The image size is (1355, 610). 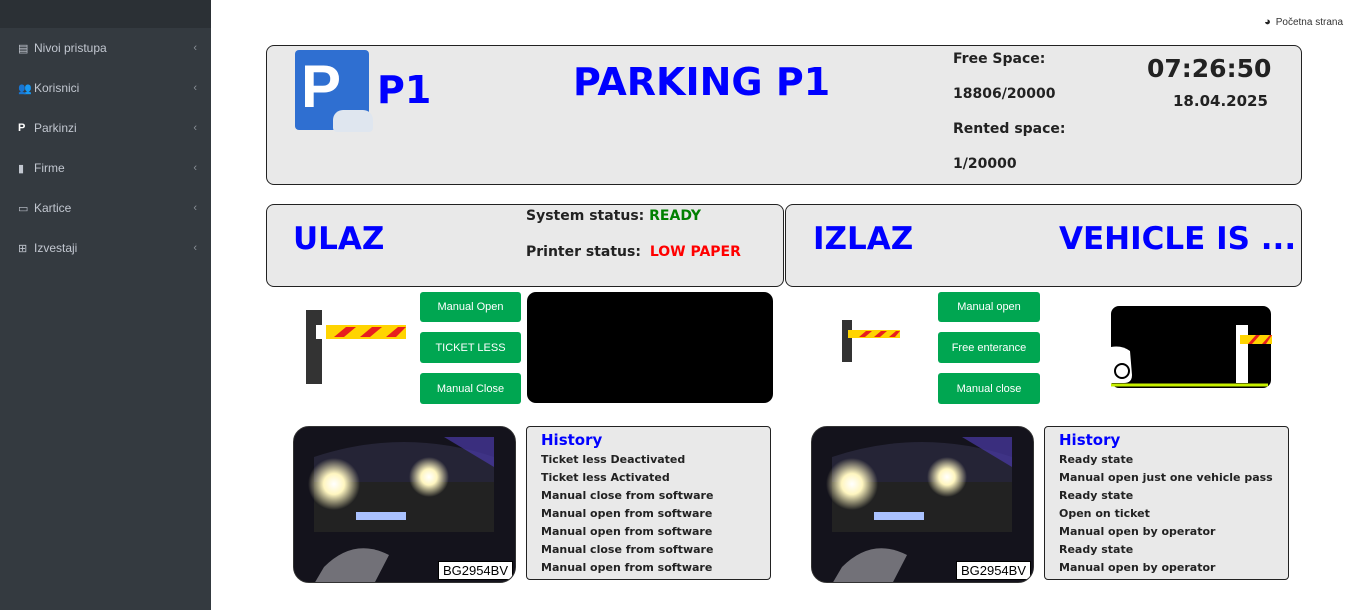 I want to click on entrance-barrier-icon, so click(x=356, y=347).